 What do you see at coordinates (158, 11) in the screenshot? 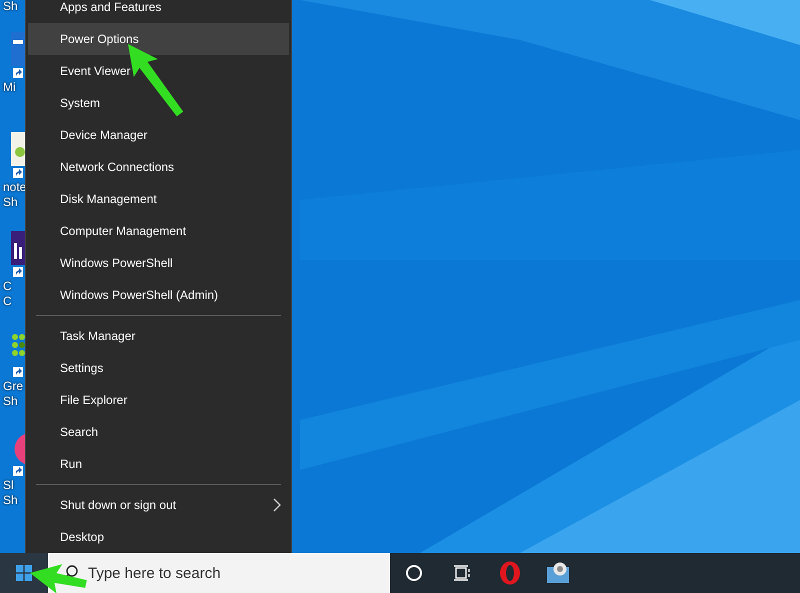
I see `menu-item: Apps and Features` at bounding box center [158, 11].